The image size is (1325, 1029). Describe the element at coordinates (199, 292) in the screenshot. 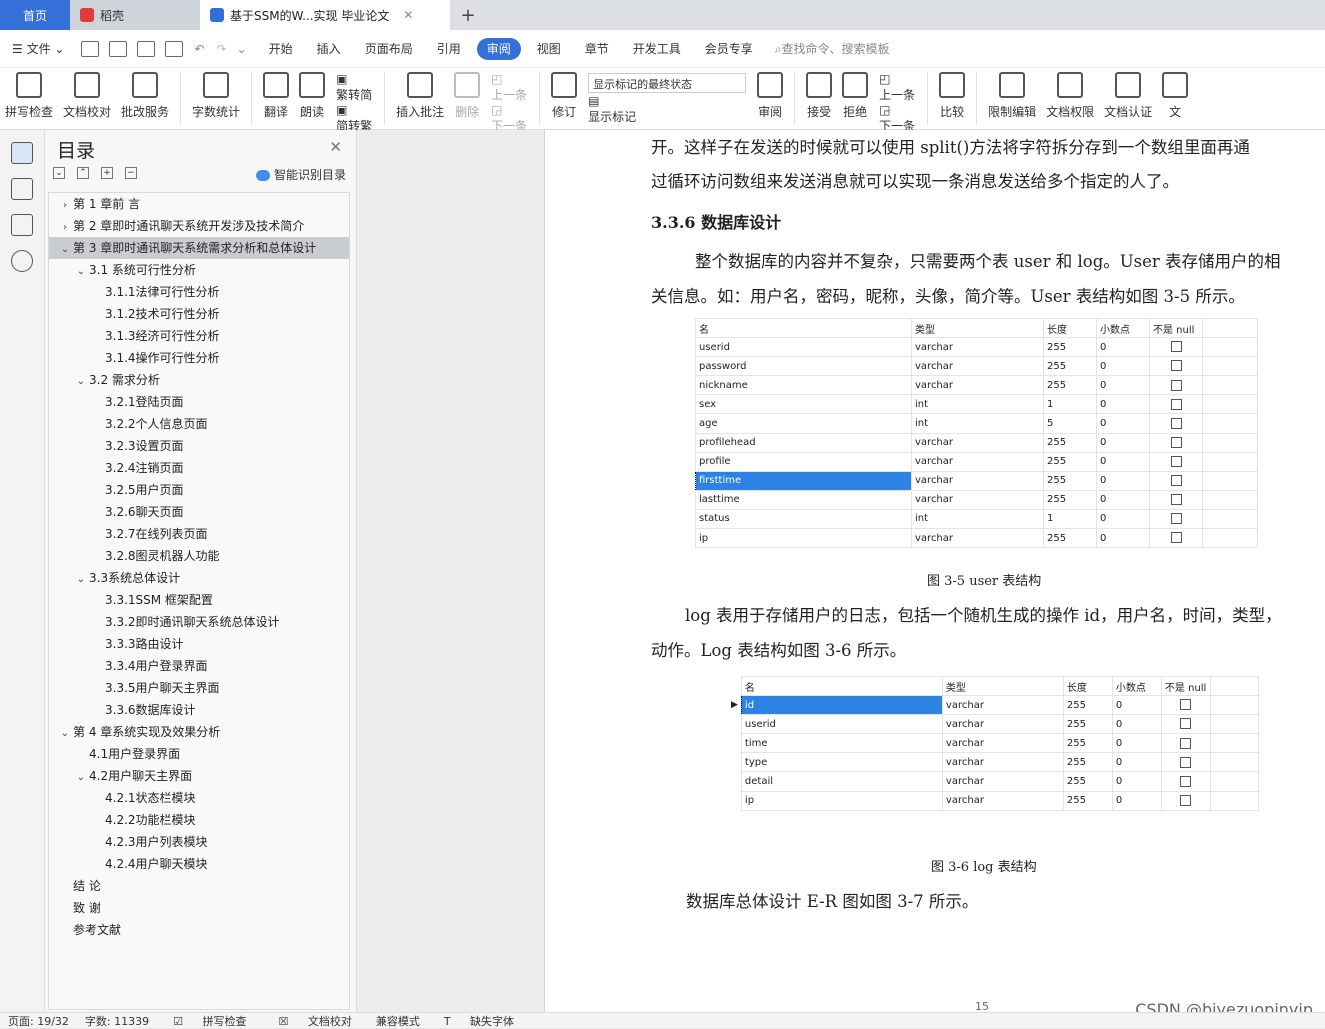

I see `toc-item: 3.1.1法律可行性分析` at that location.